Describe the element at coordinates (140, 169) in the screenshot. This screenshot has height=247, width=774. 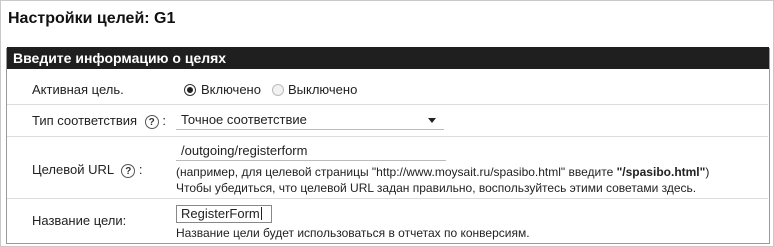
I see `goal-url-colon: :` at that location.